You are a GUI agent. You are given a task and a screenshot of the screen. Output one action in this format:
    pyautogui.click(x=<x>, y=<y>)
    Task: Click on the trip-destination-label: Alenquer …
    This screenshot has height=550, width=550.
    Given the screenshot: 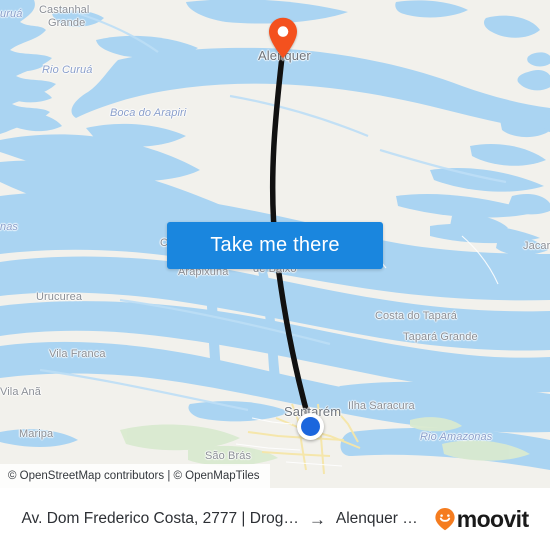 What is the action you would take?
    pyautogui.click(x=376, y=518)
    